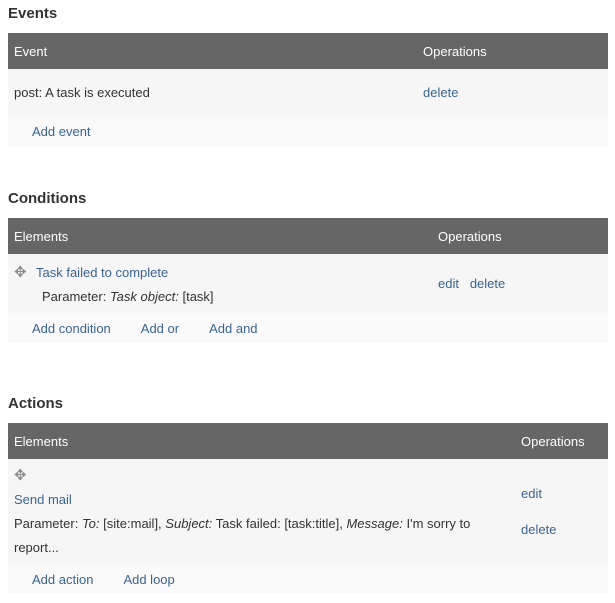 This screenshot has width=615, height=603. What do you see at coordinates (233, 328) in the screenshot?
I see `add-and-link: Add and` at bounding box center [233, 328].